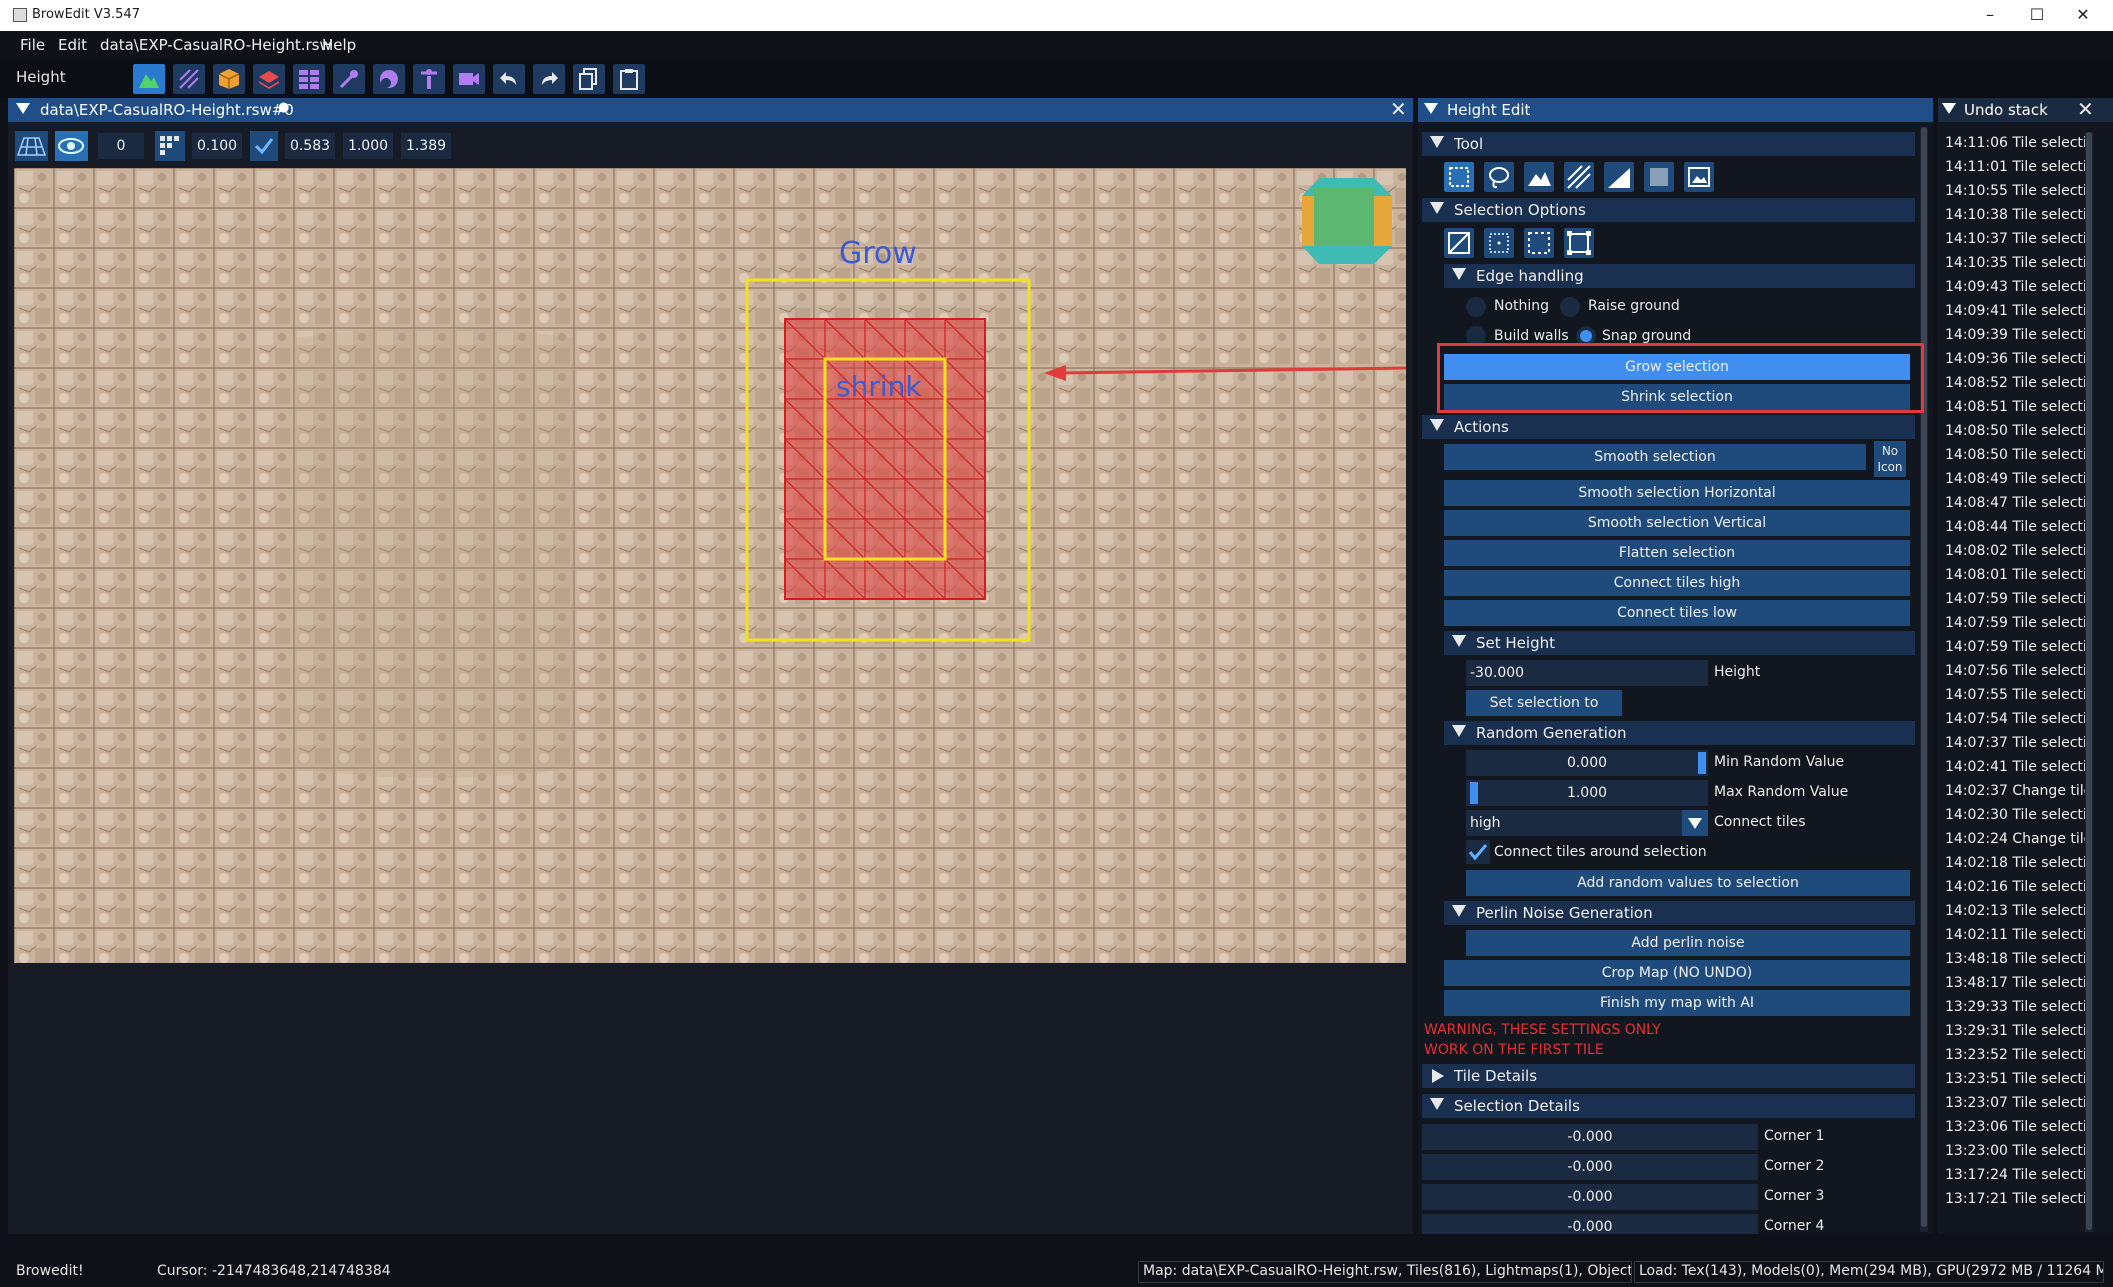 The image size is (2113, 1287). I want to click on no-icon-button: No Icon, so click(1890, 459).